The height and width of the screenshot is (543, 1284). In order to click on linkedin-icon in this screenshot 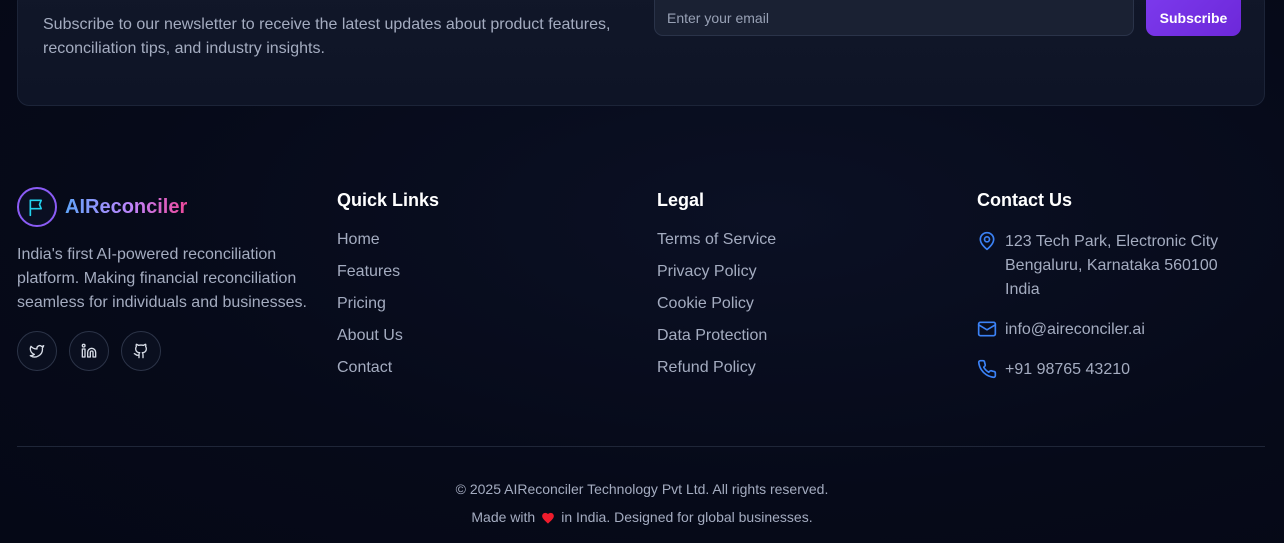, I will do `click(89, 351)`.